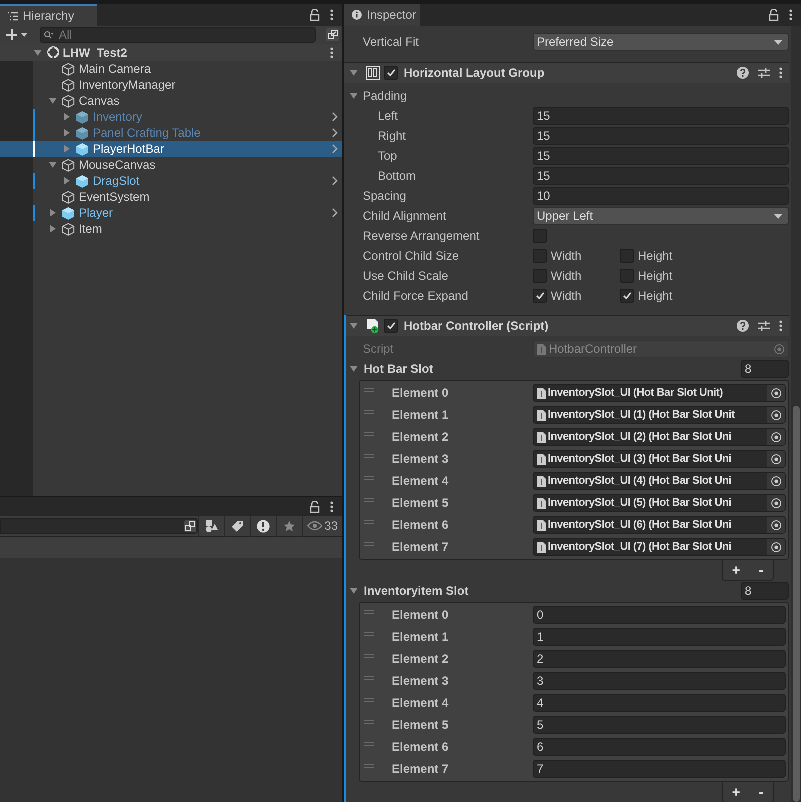 This screenshot has height=802, width=801. What do you see at coordinates (566, 325) in the screenshot?
I see `component-header: Hotbar Controller (Script)` at bounding box center [566, 325].